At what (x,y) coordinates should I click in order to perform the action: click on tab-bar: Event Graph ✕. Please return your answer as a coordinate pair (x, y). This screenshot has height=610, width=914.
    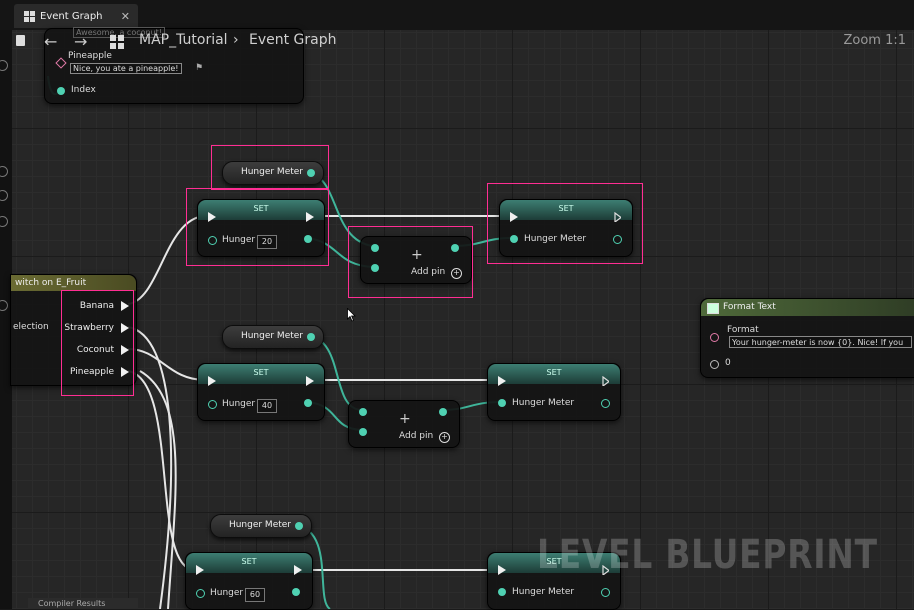
    Looking at the image, I should click on (457, 15).